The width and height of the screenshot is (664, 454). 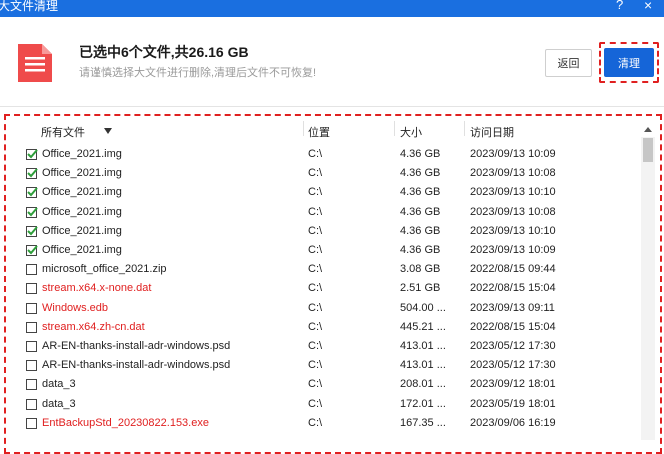 I want to click on help-icon: ?, so click(x=619, y=6).